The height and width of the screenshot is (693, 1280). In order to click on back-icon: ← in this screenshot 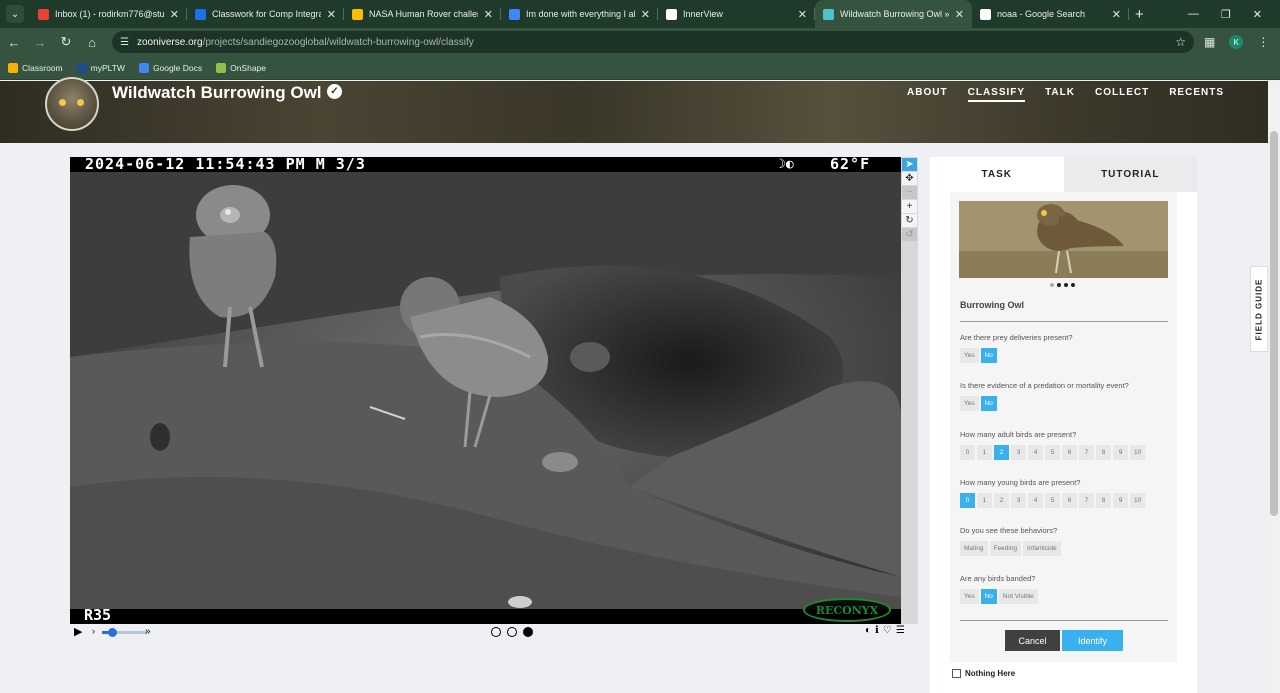, I will do `click(14, 42)`.